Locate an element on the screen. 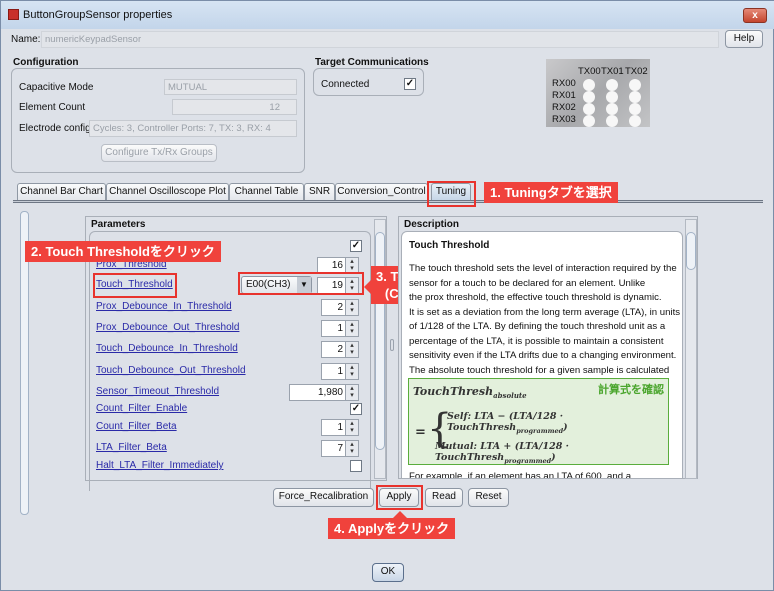 The image size is (774, 591). param-label: Prox_Debounce_In_Threshold is located at coordinates (164, 306).